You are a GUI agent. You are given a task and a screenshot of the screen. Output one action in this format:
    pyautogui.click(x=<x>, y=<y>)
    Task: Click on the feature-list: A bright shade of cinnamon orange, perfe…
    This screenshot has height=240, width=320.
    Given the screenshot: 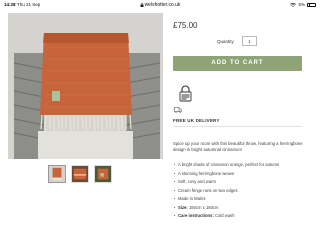 What is the action you would take?
    pyautogui.click(x=240, y=192)
    